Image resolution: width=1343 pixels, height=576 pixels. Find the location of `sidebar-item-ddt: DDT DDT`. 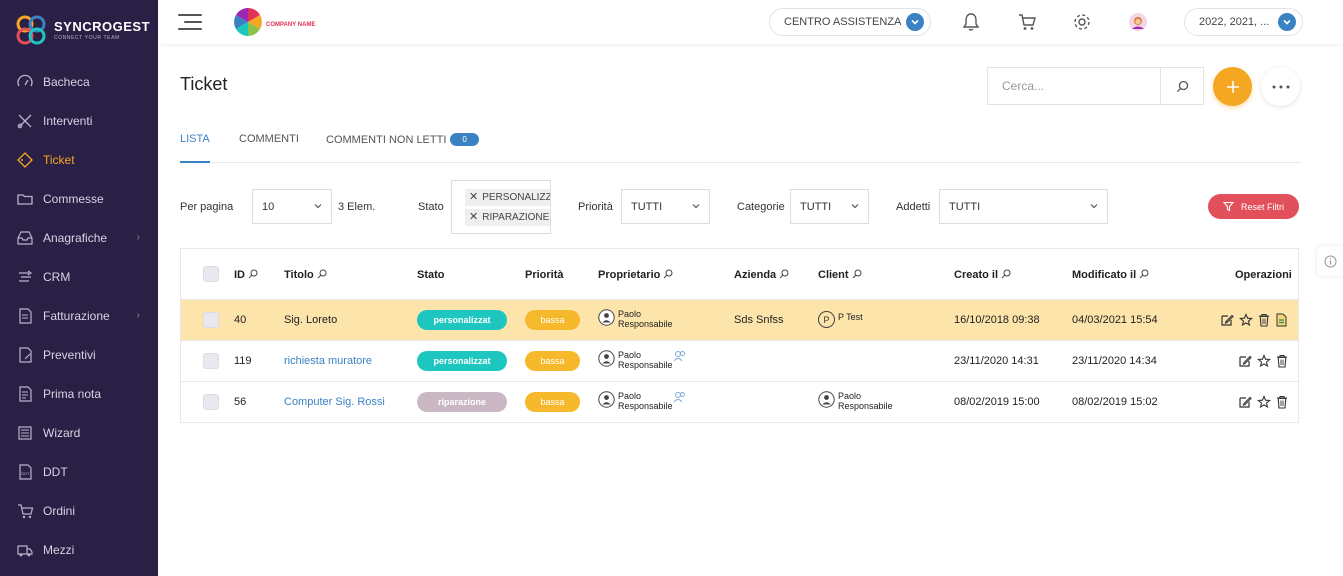

sidebar-item-ddt: DDT DDT is located at coordinates (79, 471).